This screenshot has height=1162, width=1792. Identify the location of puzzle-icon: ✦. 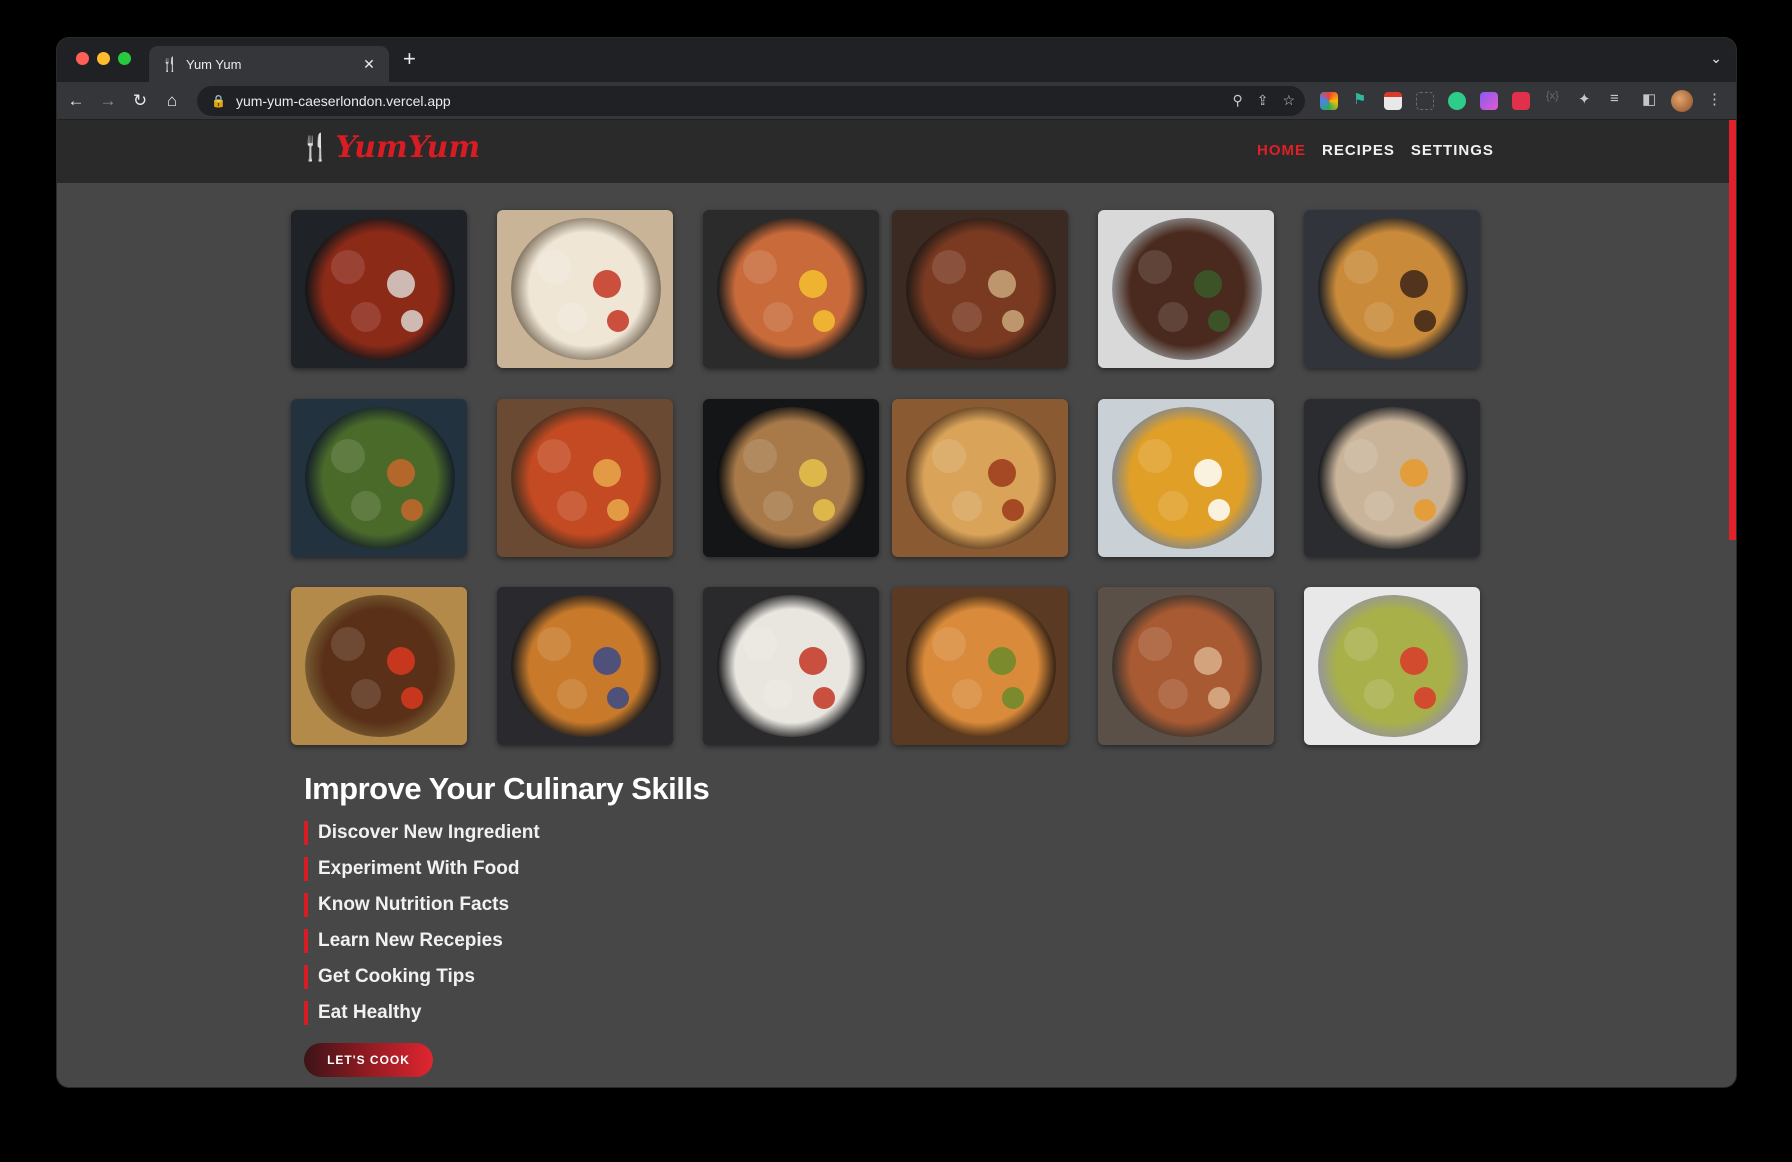
(1584, 99).